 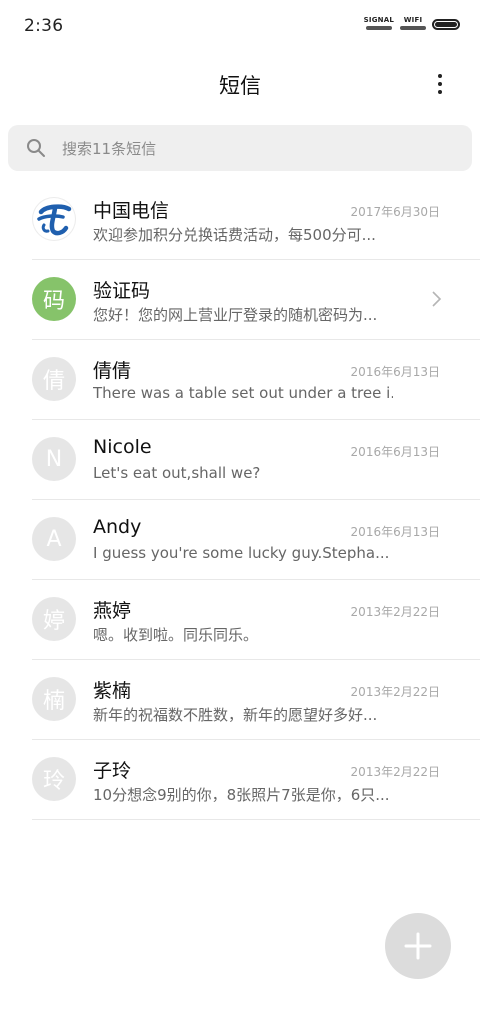 What do you see at coordinates (437, 299) in the screenshot?
I see `chevron-right-icon` at bounding box center [437, 299].